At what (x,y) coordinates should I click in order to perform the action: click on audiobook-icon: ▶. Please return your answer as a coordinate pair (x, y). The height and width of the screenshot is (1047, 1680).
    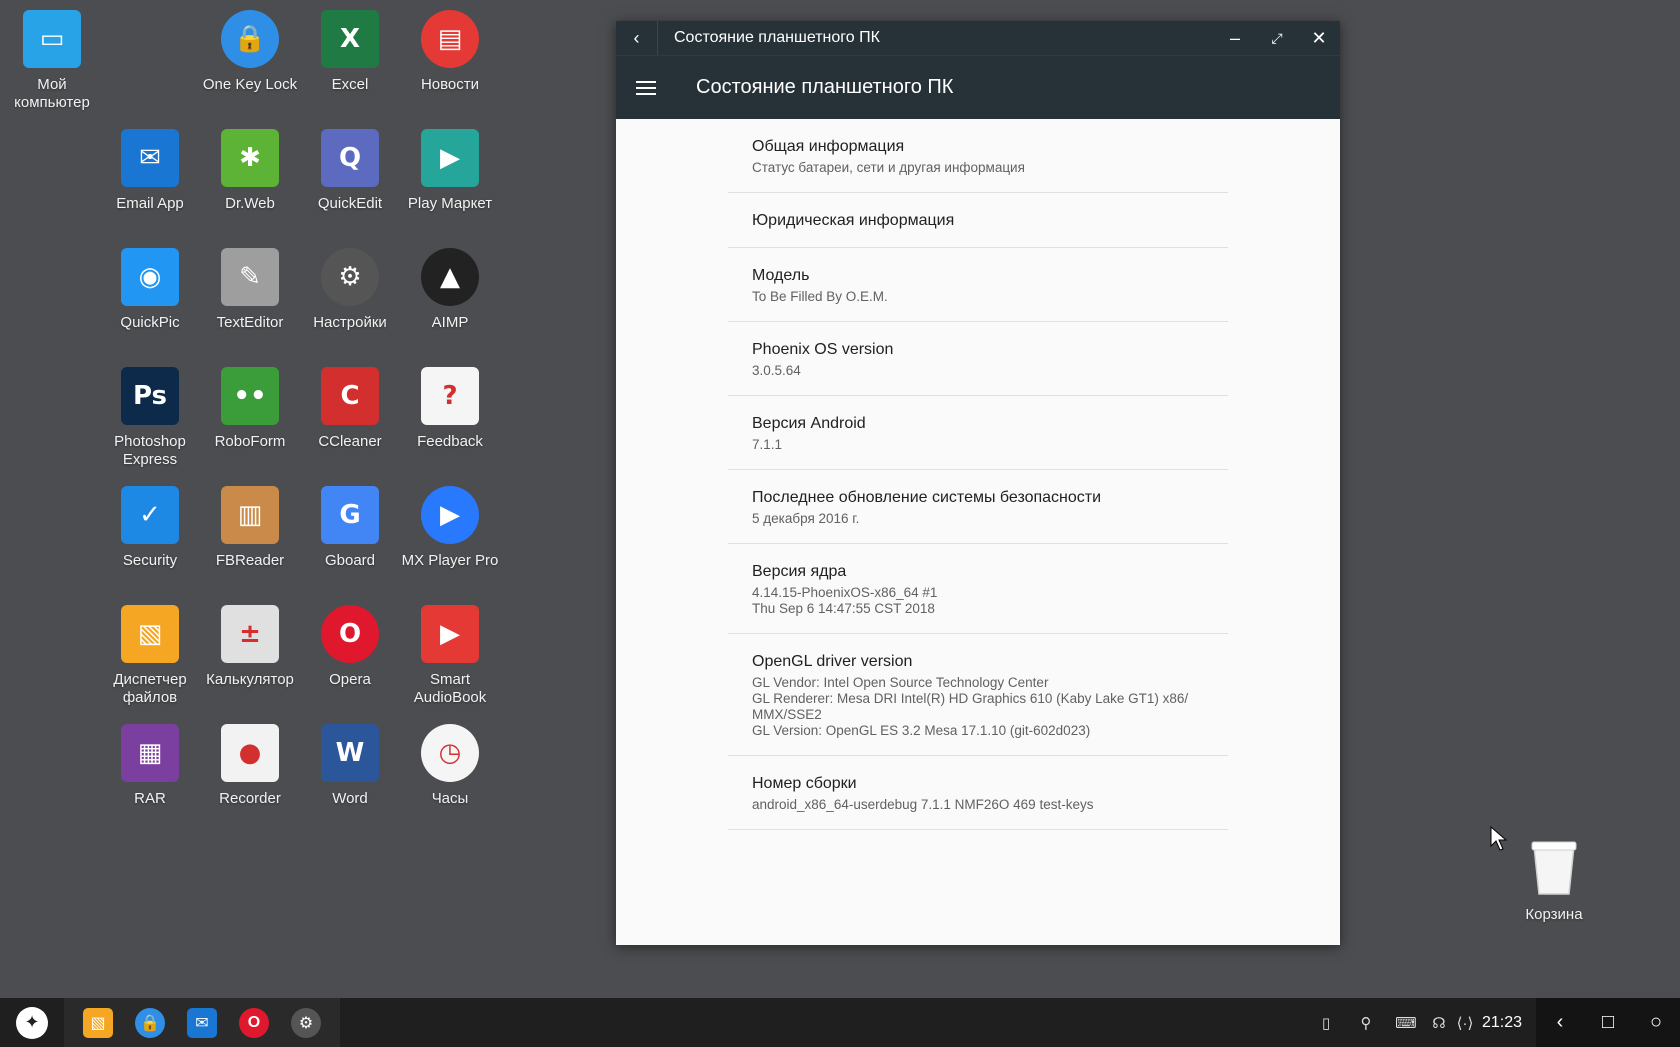
    Looking at the image, I should click on (450, 634).